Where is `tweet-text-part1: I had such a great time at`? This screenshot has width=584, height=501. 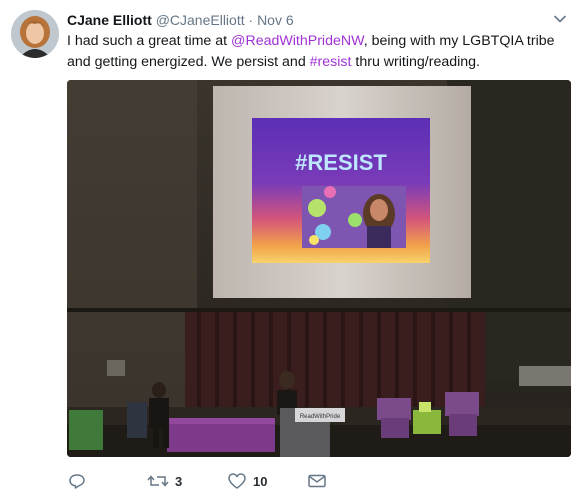
tweet-text-part1: I had such a great time at is located at coordinates (149, 41).